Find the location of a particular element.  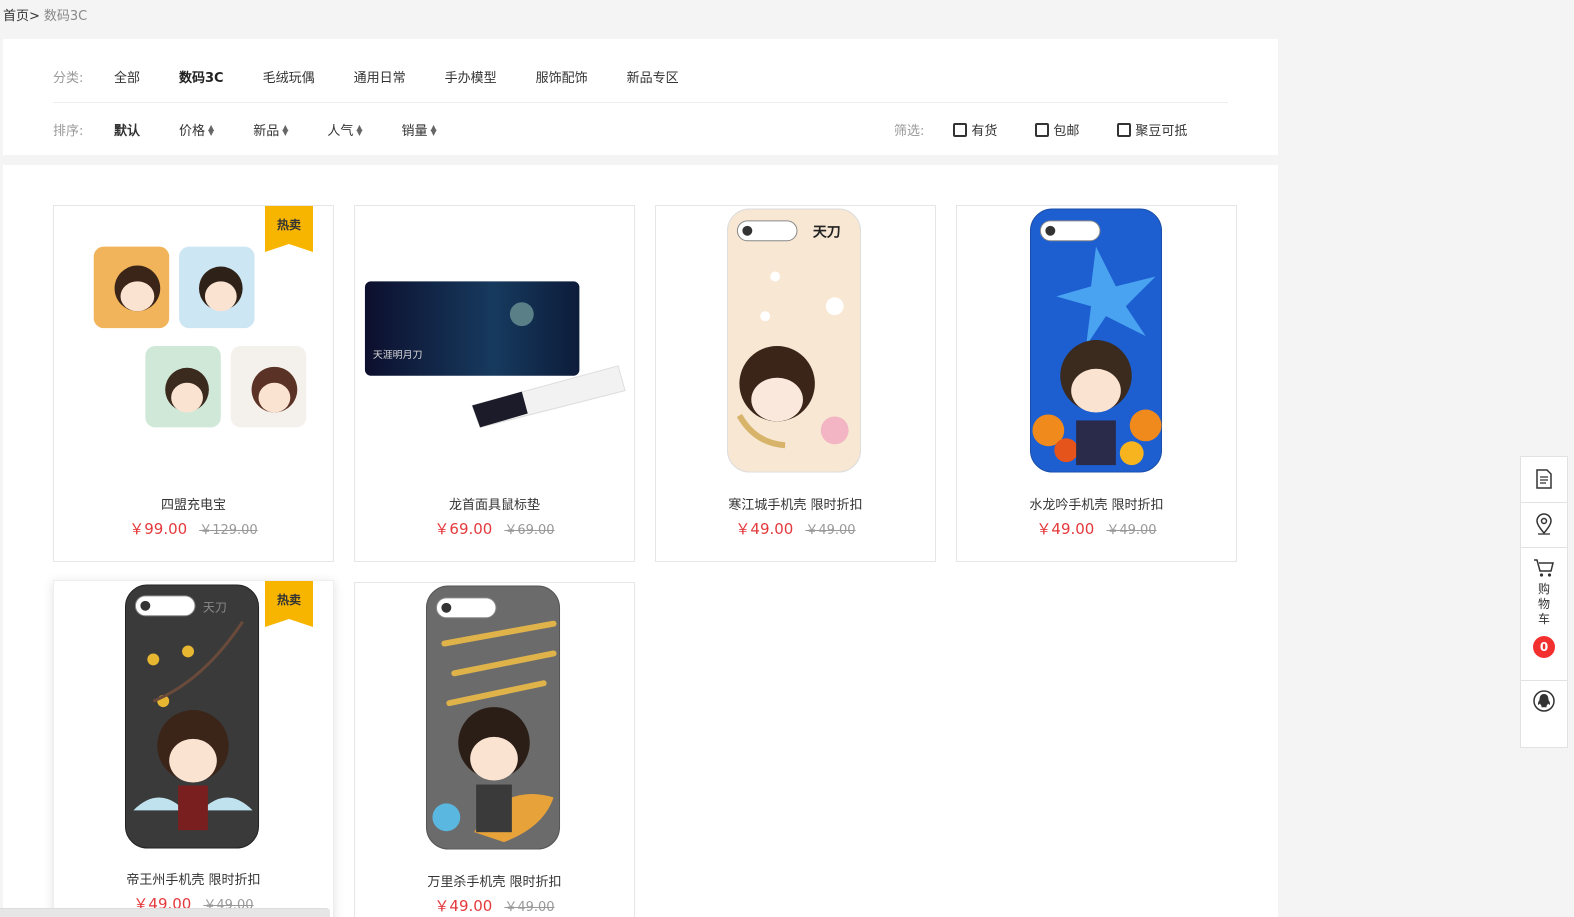

sort-price-label: 价格 is located at coordinates (192, 131).